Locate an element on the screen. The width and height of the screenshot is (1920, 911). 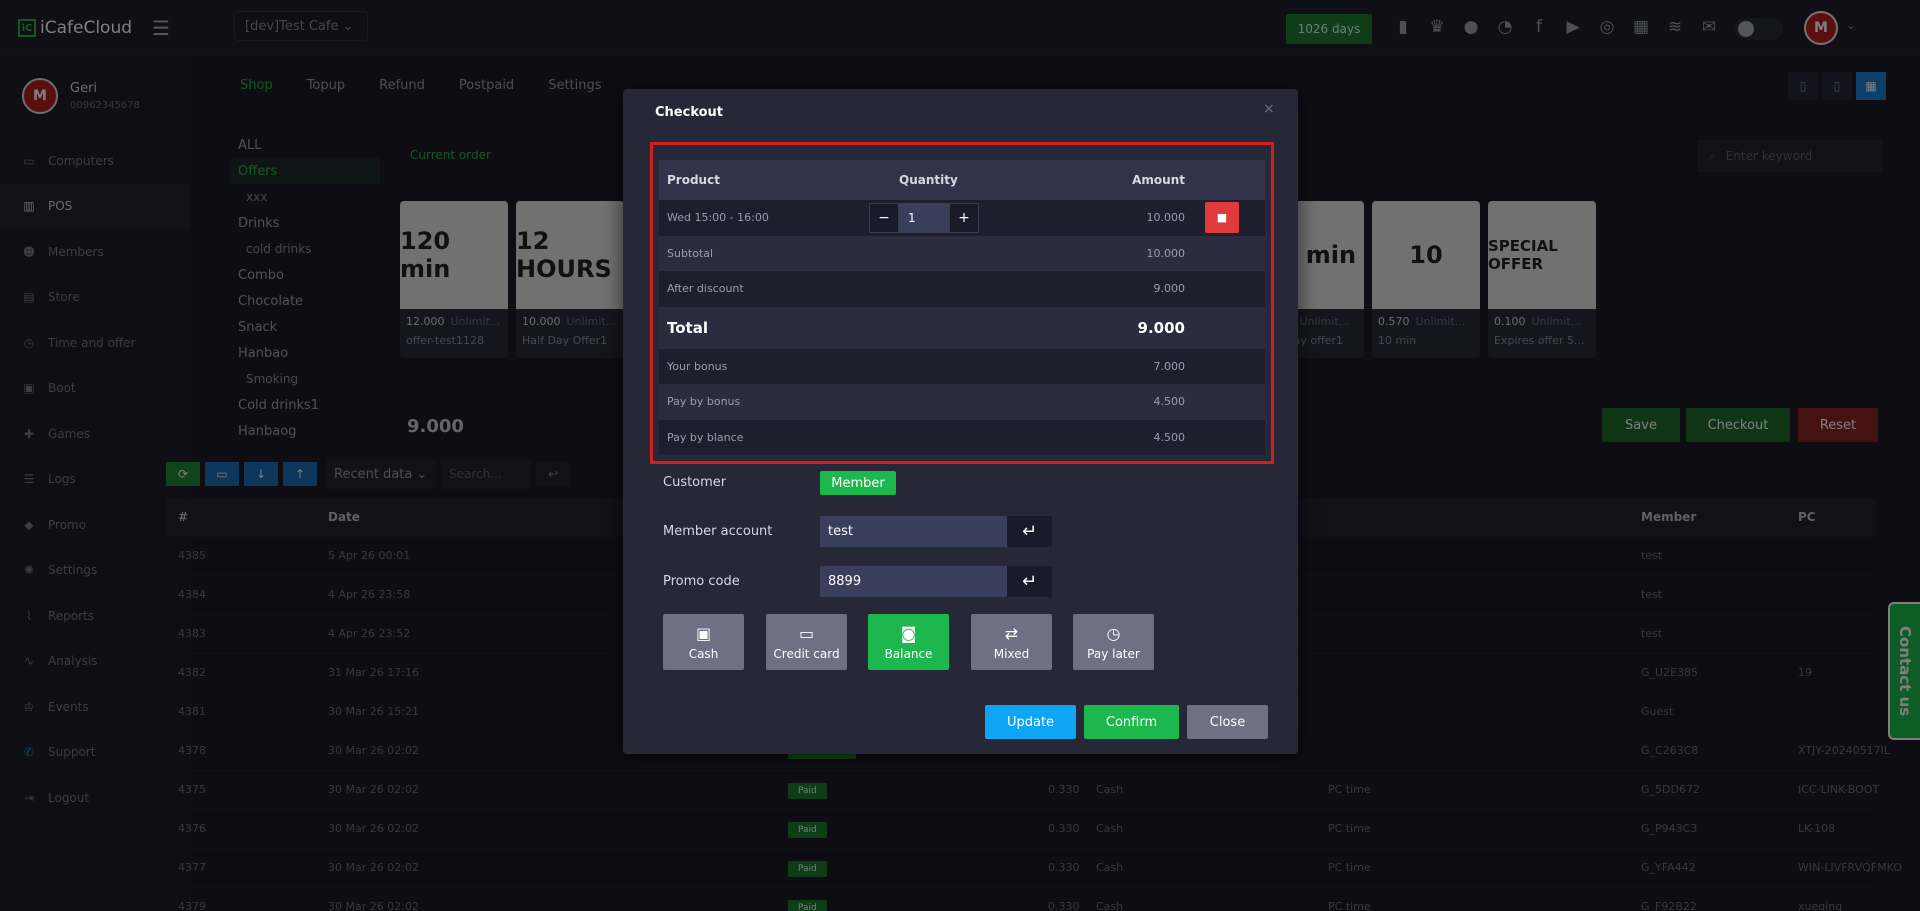
order-line: Wed 15:00 - 16:00 − 1 + 10.000 ■ is located at coordinates (962, 218).